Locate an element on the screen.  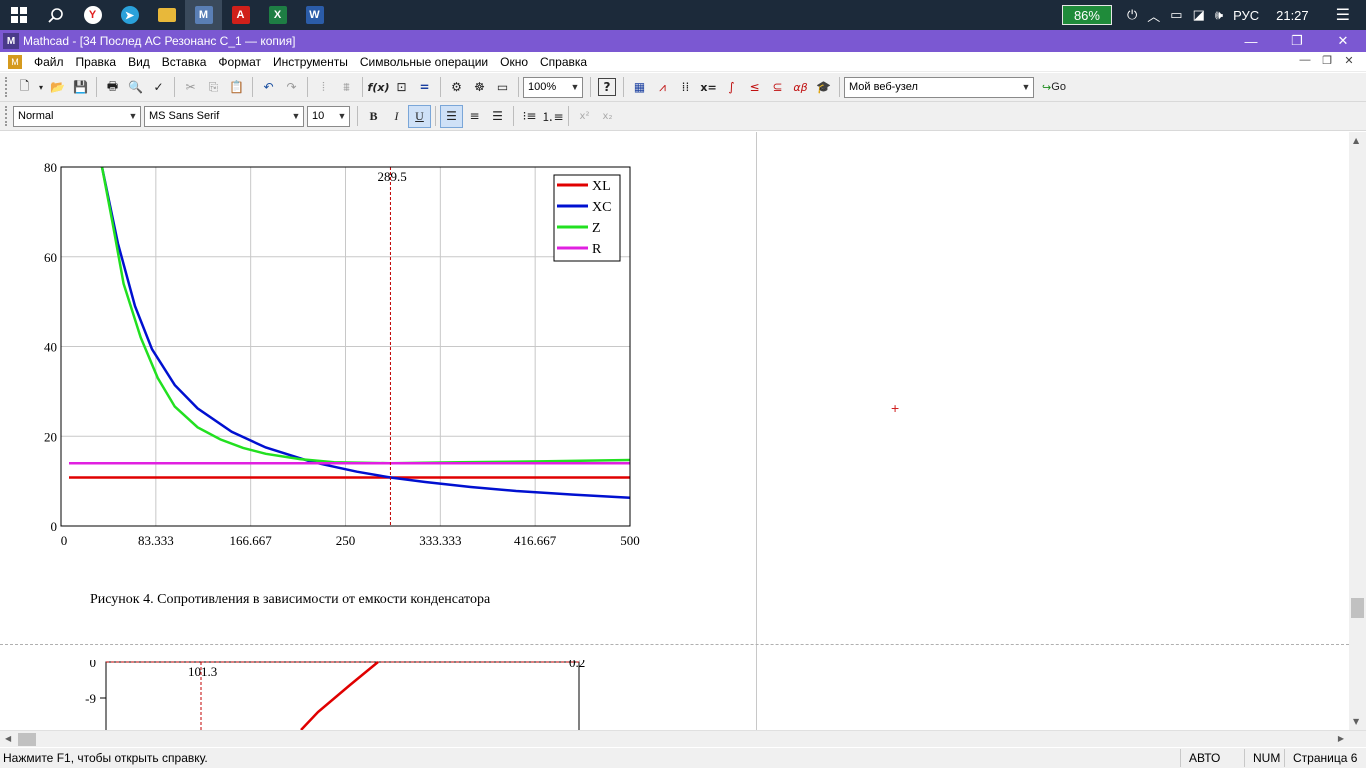
subscript-icon: x₂ is located at coordinates (607, 116).